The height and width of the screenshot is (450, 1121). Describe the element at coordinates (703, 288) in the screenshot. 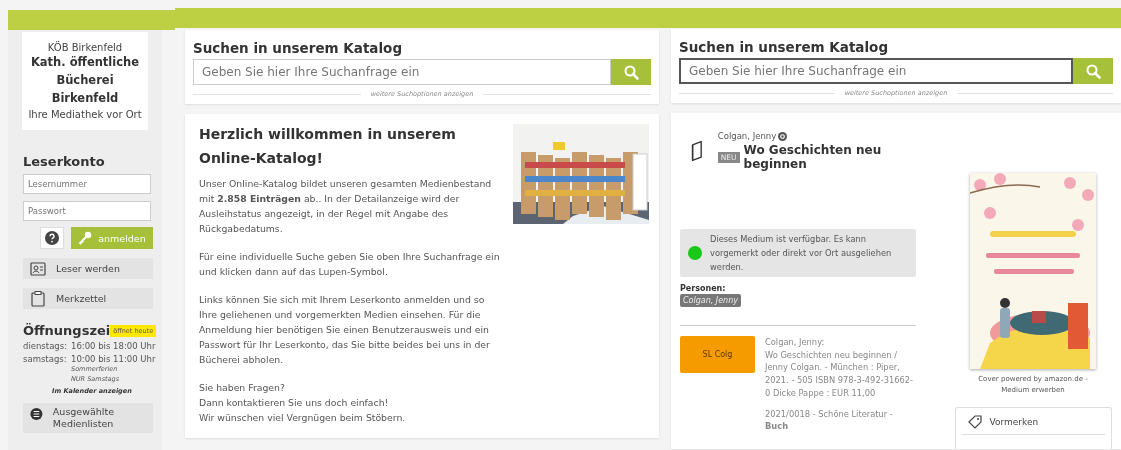

I see `persons-label: Personen:` at that location.